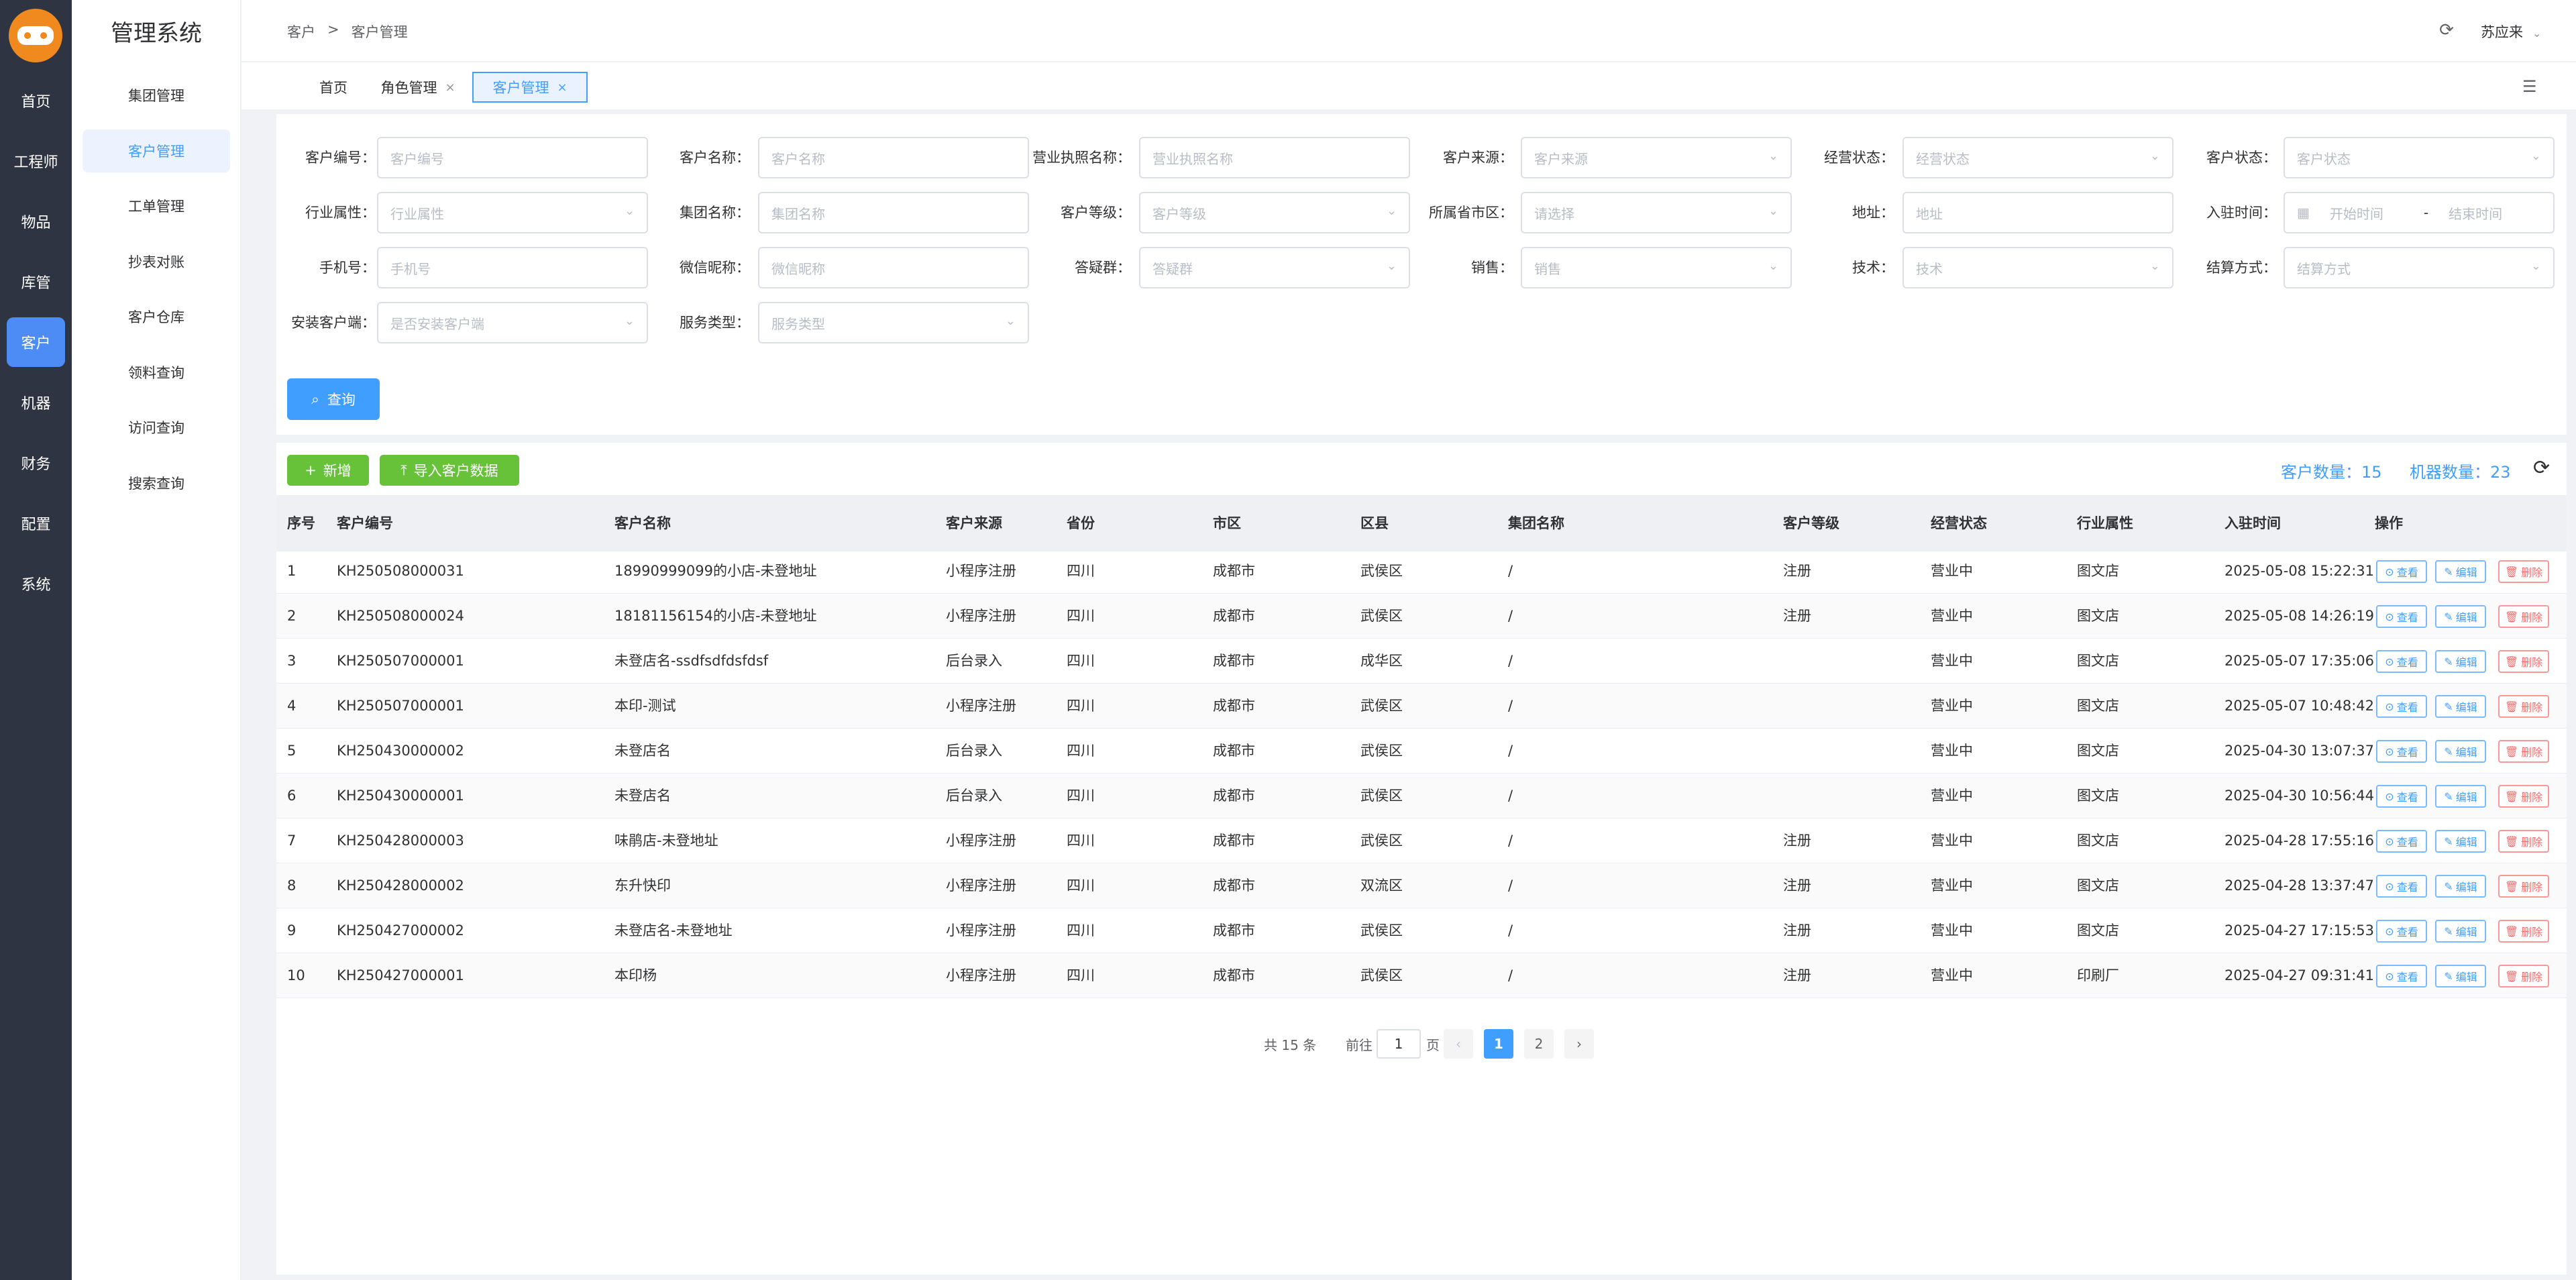 The height and width of the screenshot is (1280, 2576). What do you see at coordinates (893, 212) in the screenshot?
I see `filter-input: 集团名称` at bounding box center [893, 212].